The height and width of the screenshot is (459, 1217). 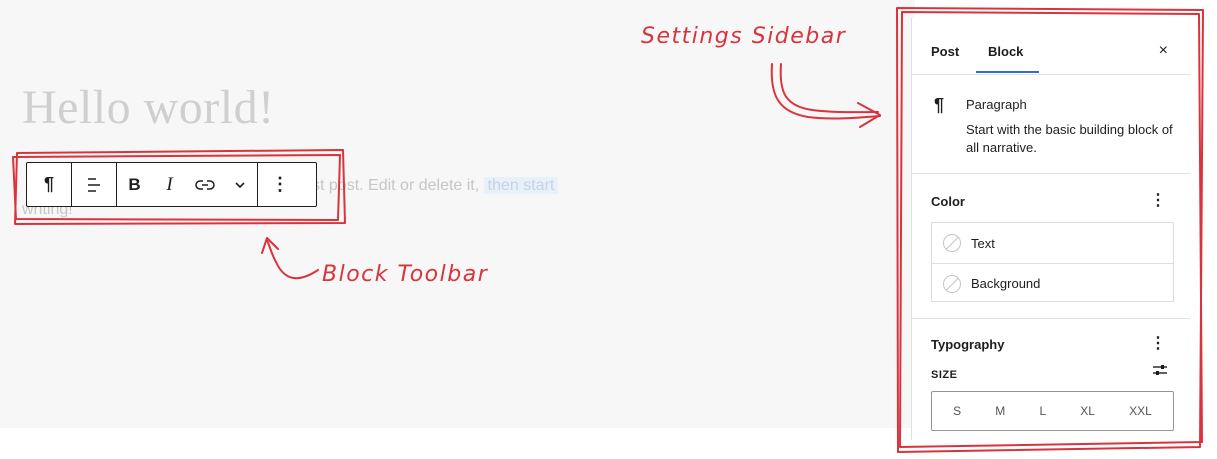 I want to click on typography-options-button: ⋮, so click(x=1158, y=343).